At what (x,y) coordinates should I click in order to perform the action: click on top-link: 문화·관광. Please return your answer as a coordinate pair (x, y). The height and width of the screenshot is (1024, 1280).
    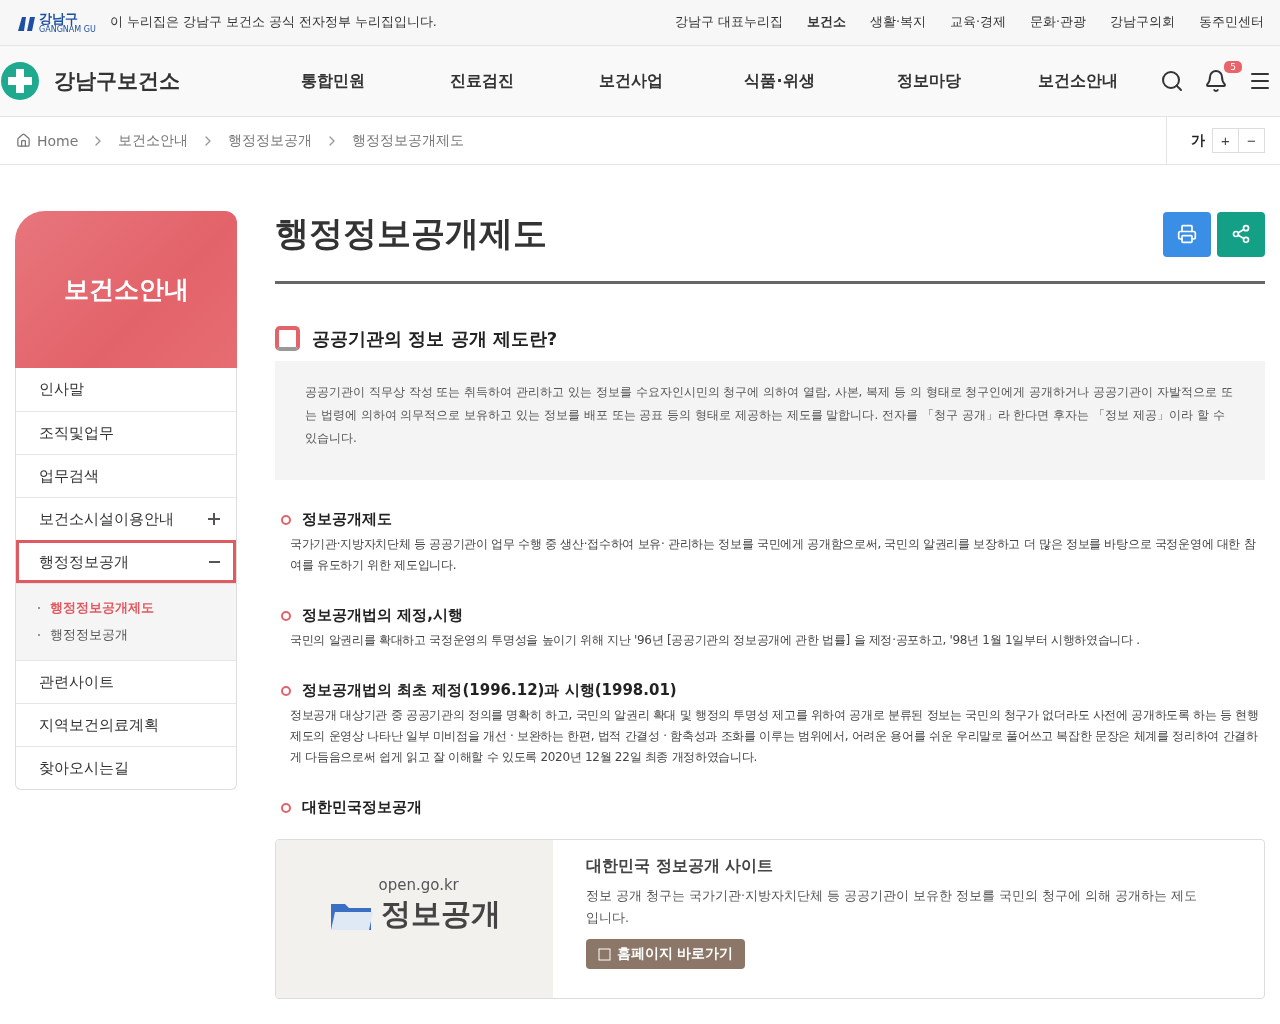
    Looking at the image, I should click on (1058, 22).